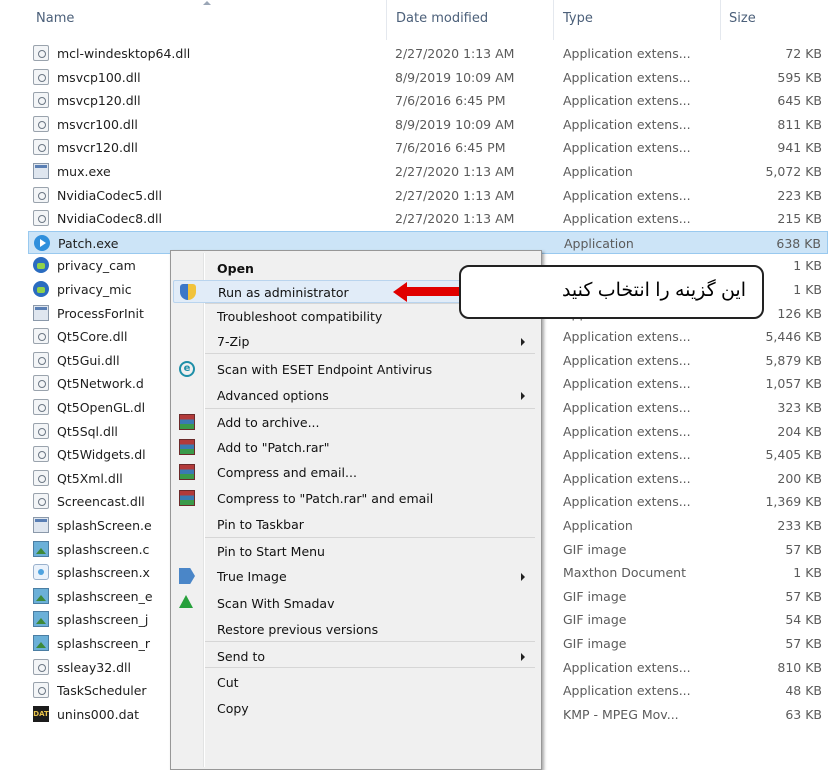 The image size is (836, 770). What do you see at coordinates (41, 289) in the screenshot?
I see `app2-file-icon` at bounding box center [41, 289].